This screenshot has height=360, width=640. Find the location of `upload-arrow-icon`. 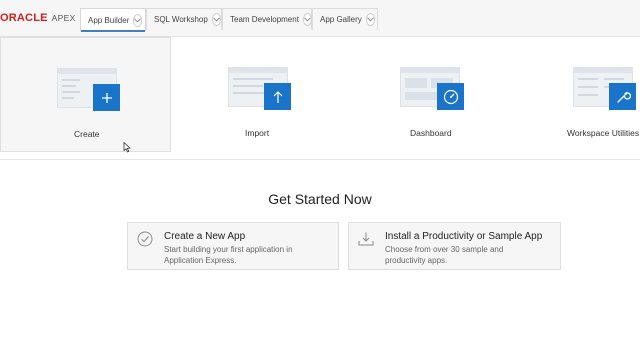

upload-arrow-icon is located at coordinates (277, 96).